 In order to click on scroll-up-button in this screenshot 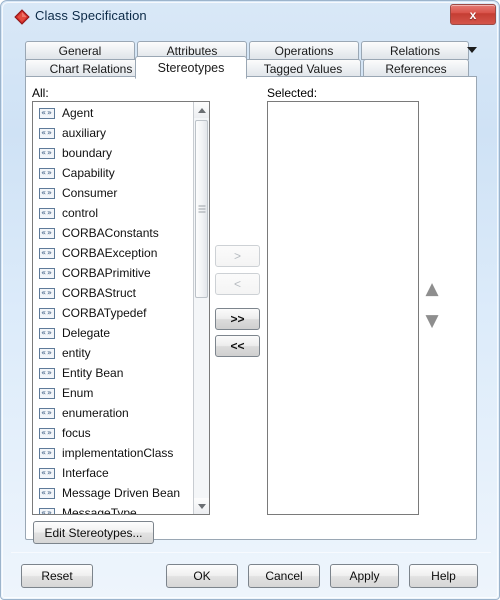, I will do `click(201, 110)`.